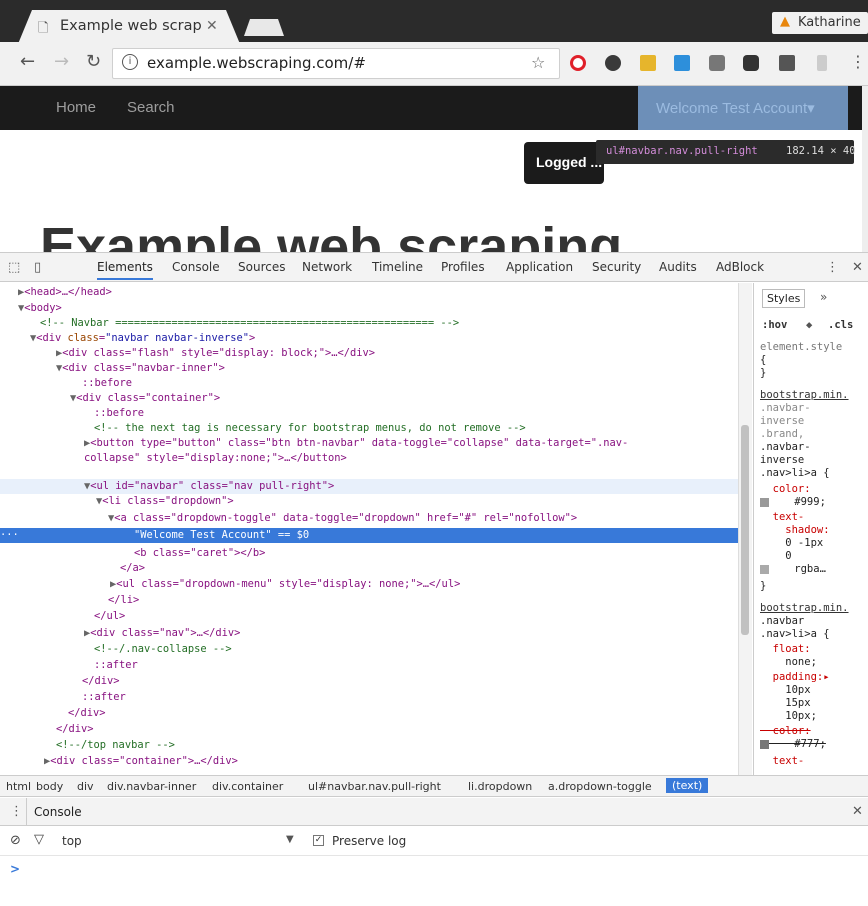 The height and width of the screenshot is (906, 868). What do you see at coordinates (776, 556) in the screenshot?
I see `style-value: 0` at bounding box center [776, 556].